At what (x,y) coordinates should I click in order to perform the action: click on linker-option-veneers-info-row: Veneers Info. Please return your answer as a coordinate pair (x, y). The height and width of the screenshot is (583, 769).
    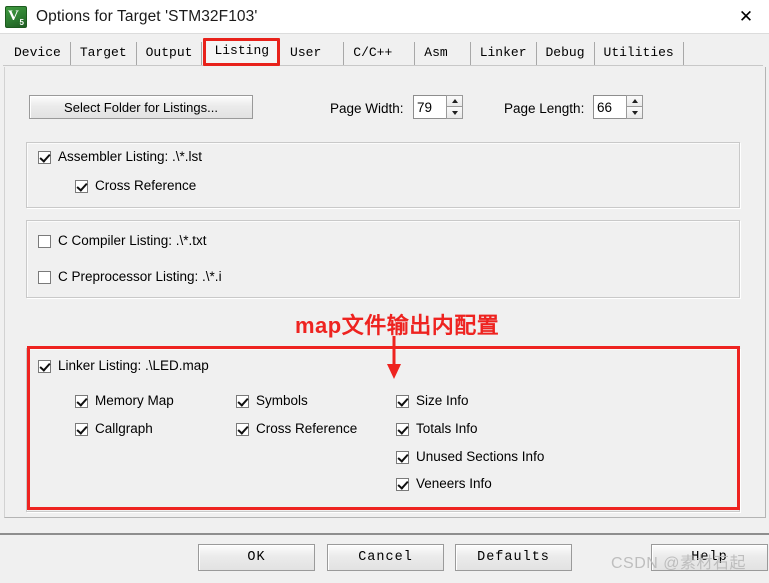
    Looking at the image, I should click on (444, 484).